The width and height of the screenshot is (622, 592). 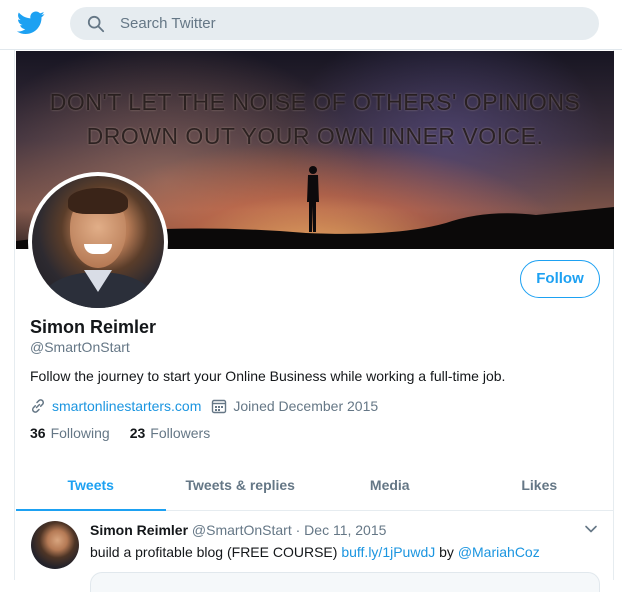 I want to click on link-icon, so click(x=38, y=406).